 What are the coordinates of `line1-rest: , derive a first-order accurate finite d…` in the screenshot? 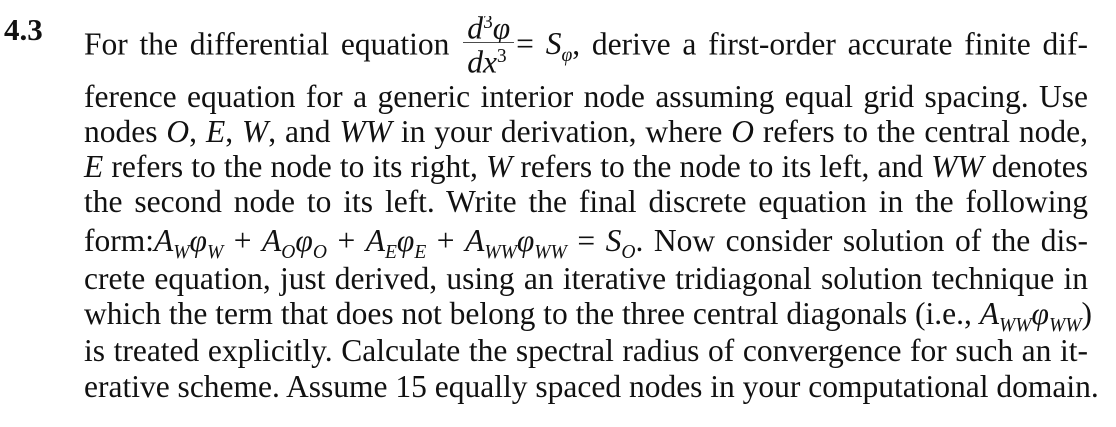 It's located at (830, 44).